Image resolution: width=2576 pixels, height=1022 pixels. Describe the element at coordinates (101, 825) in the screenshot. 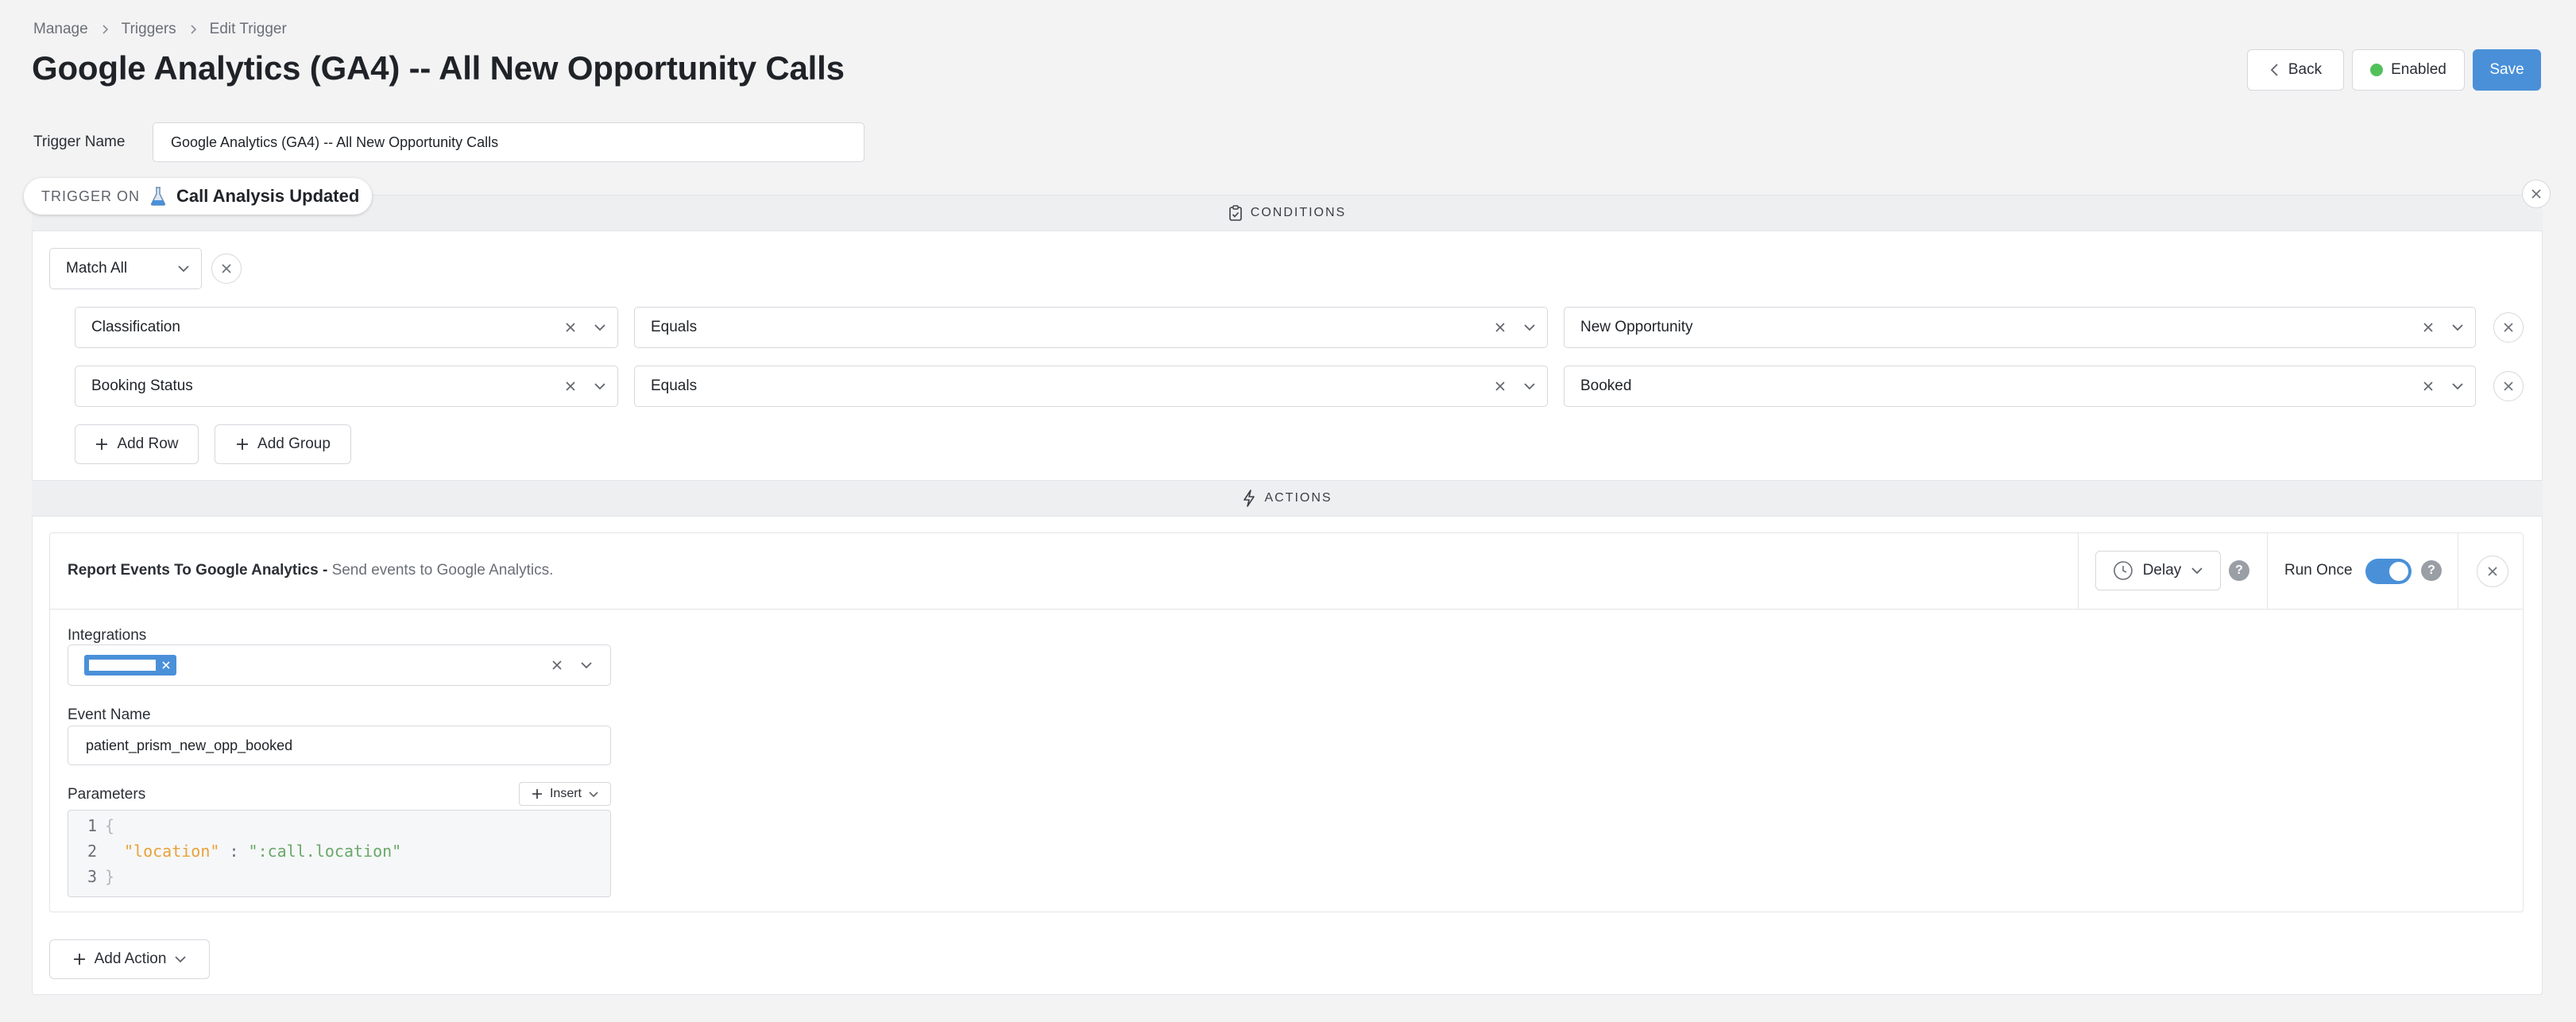

I see `code-line: 1 {` at that location.